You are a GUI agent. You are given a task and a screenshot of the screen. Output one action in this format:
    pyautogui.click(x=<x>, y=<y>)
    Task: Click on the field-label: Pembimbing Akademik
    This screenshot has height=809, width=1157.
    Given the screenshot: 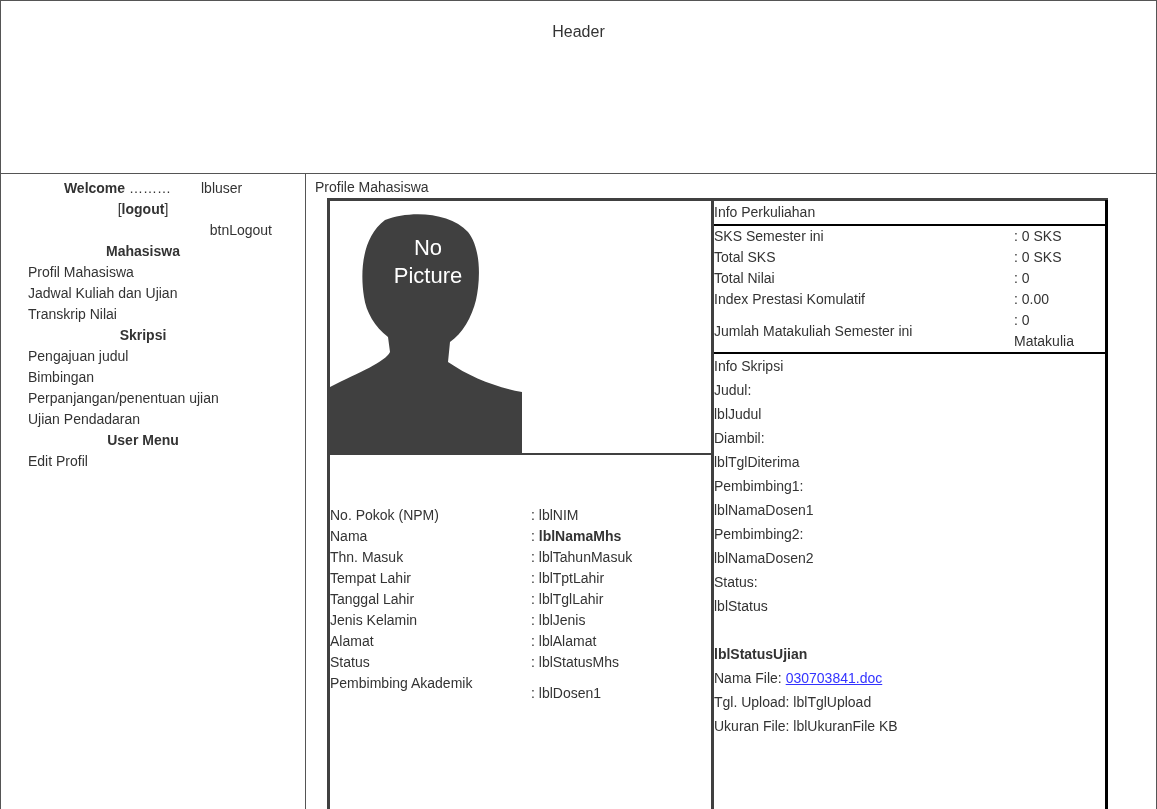 What is the action you would take?
    pyautogui.click(x=402, y=683)
    